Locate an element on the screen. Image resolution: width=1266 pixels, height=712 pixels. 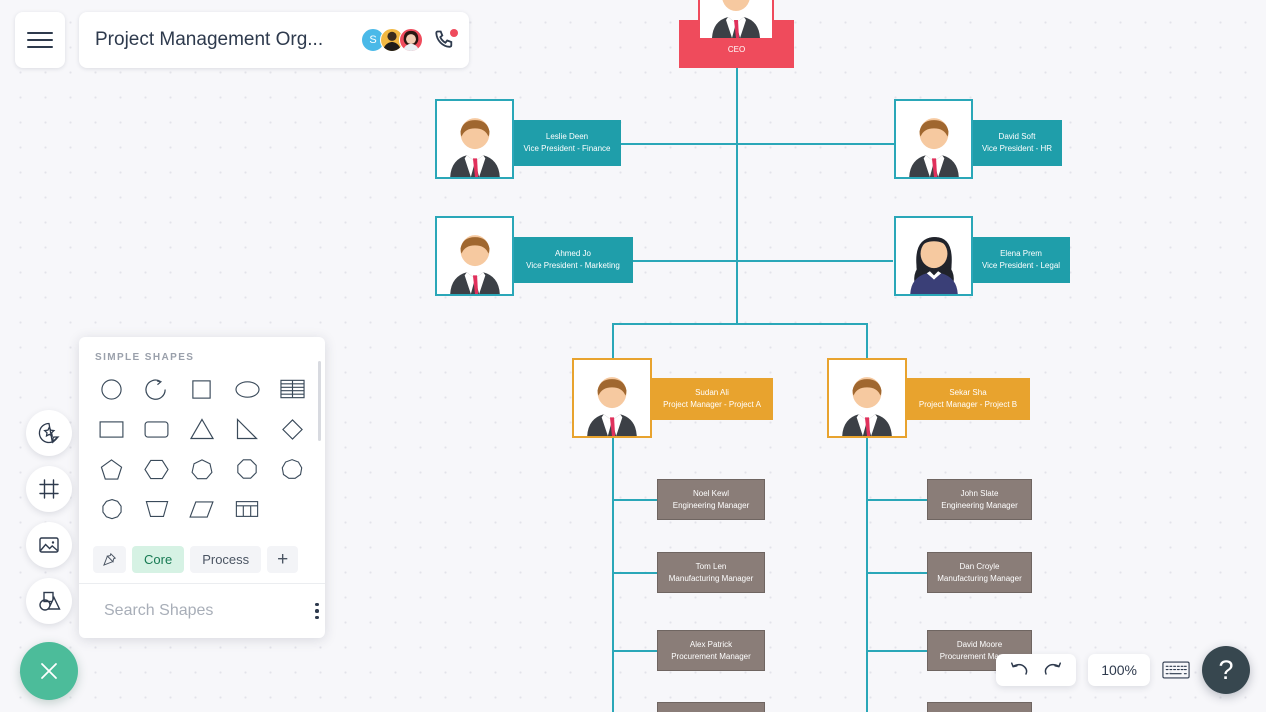
shape-hexagon is located at coordinates (156, 469).